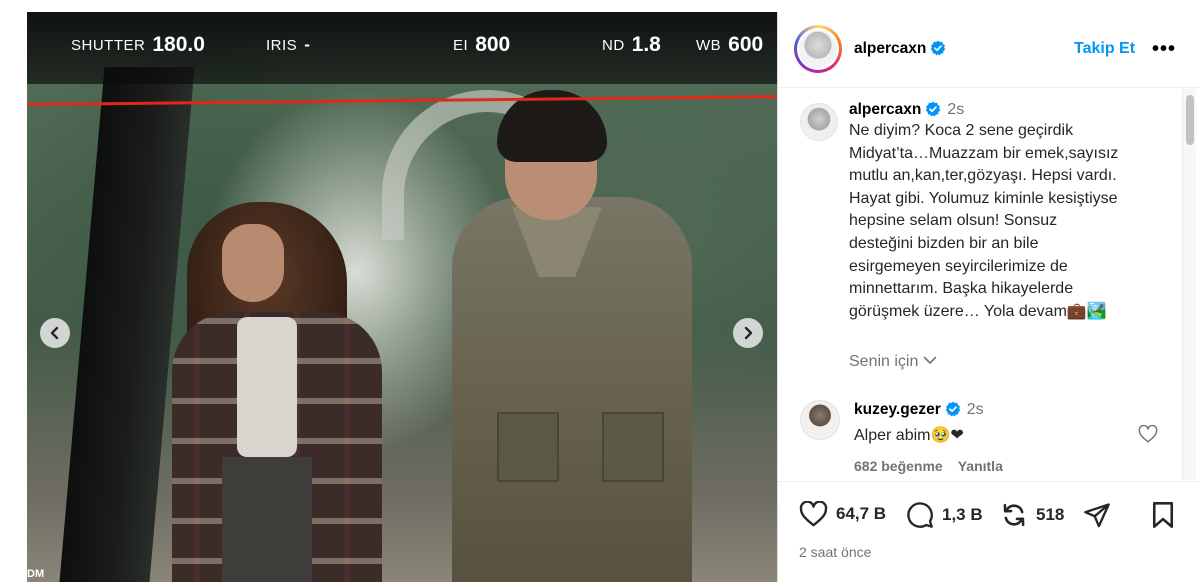  Describe the element at coordinates (267, 387) in the screenshot. I see `photo-woman-shirt` at that location.